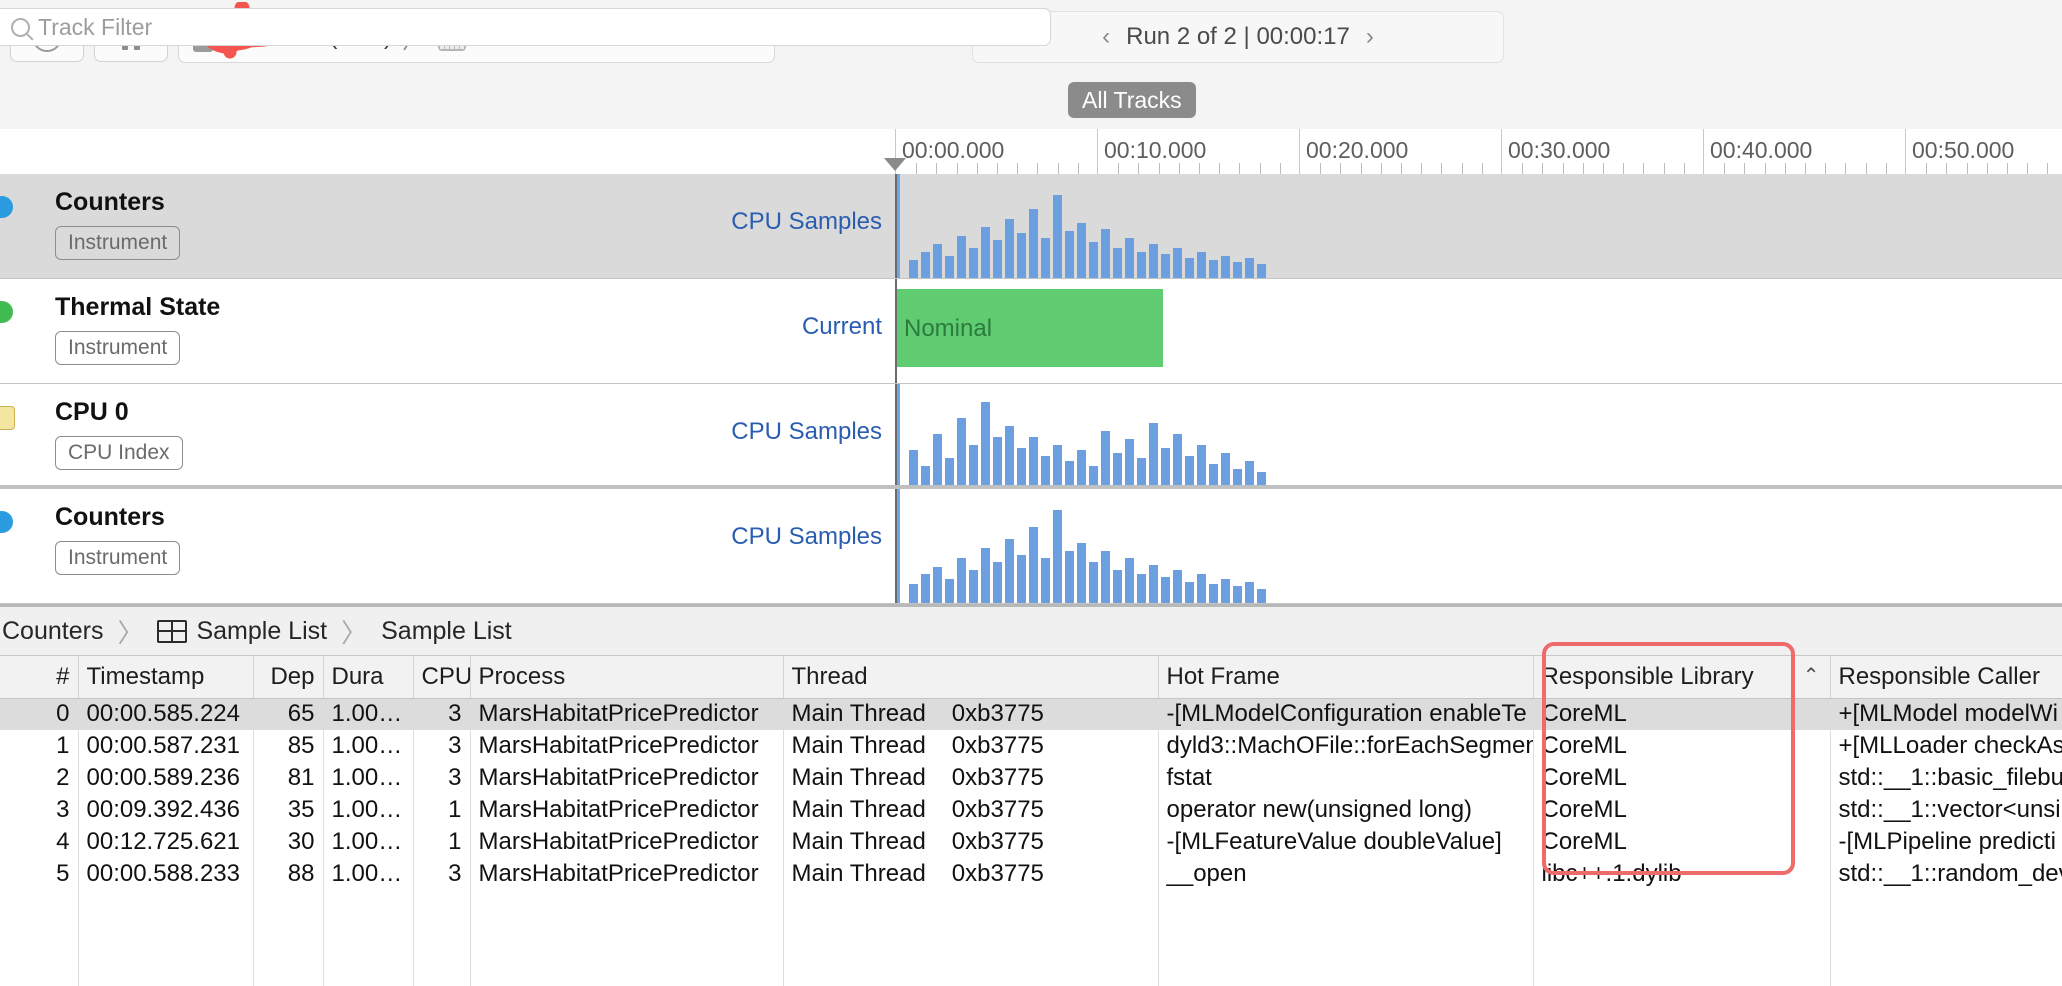 The image size is (2062, 986). What do you see at coordinates (971, 810) in the screenshot?
I see `thread-cell: Main Thread 0xb3775` at bounding box center [971, 810].